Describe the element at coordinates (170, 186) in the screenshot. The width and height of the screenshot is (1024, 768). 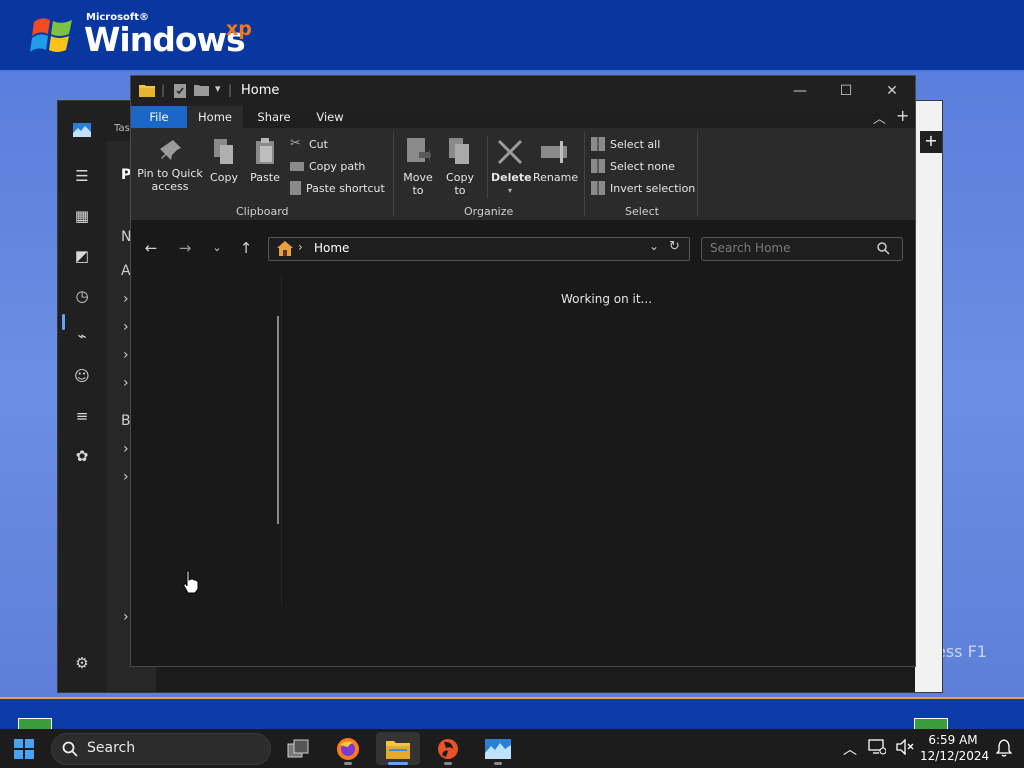
I see `pin-label-line2: access` at that location.